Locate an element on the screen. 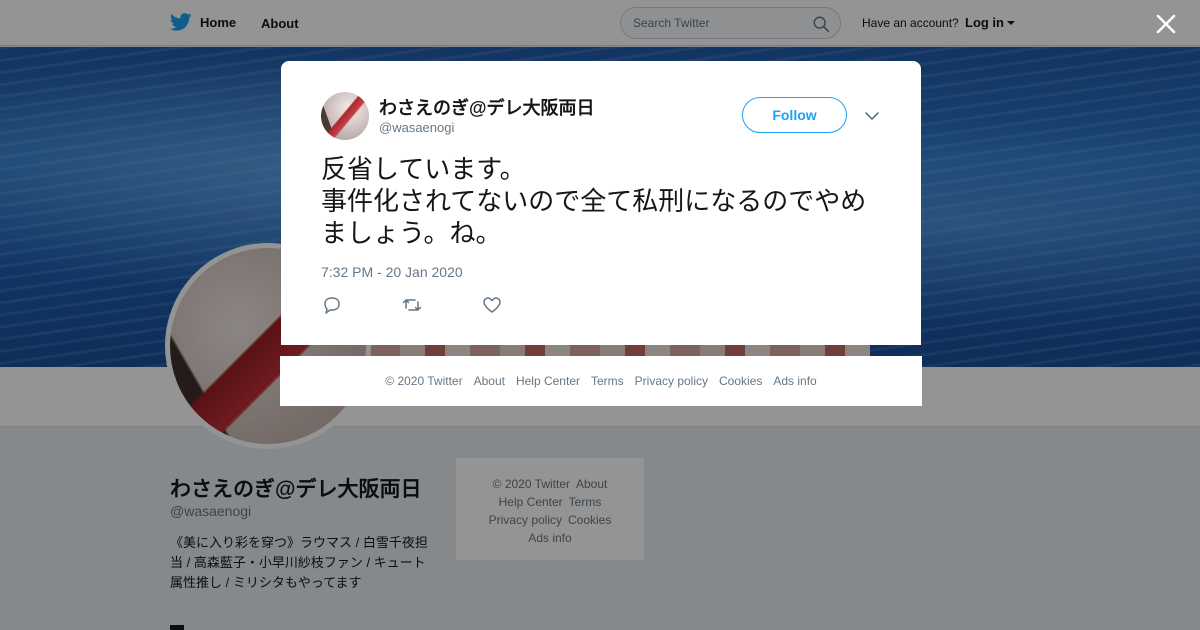 The height and width of the screenshot is (630, 1200). footer-copyright: © 2020 Twitter is located at coordinates (424, 381).